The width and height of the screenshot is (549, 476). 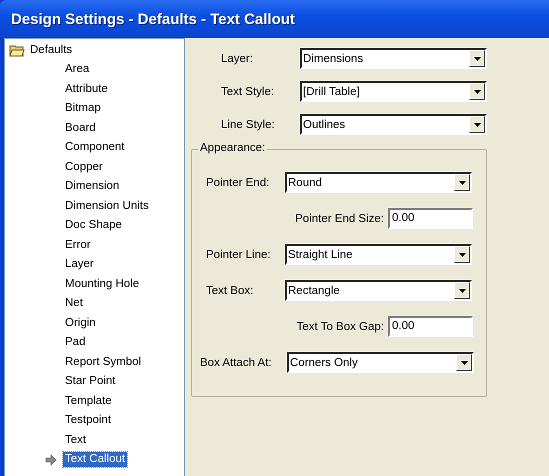 I want to click on tree-item: Dimension, so click(x=92, y=186).